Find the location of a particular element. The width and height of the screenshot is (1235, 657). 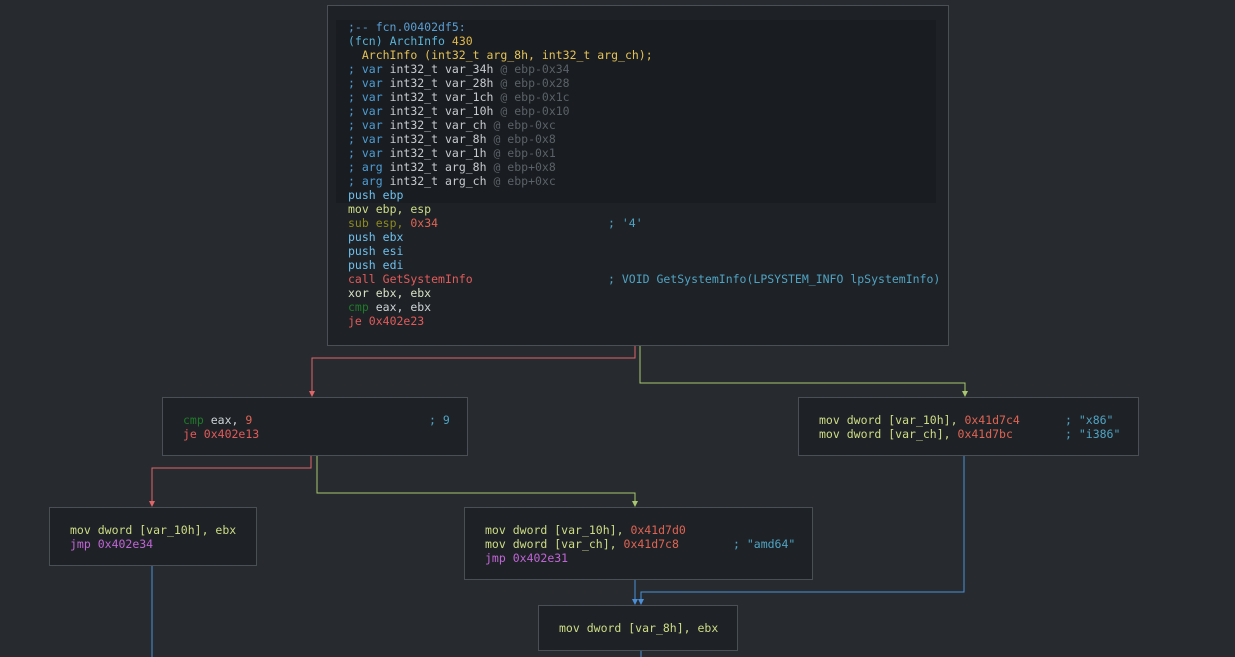

var-declaration: ; arg int32_t arg_8h @ ebp+0x8 is located at coordinates (648, 167).